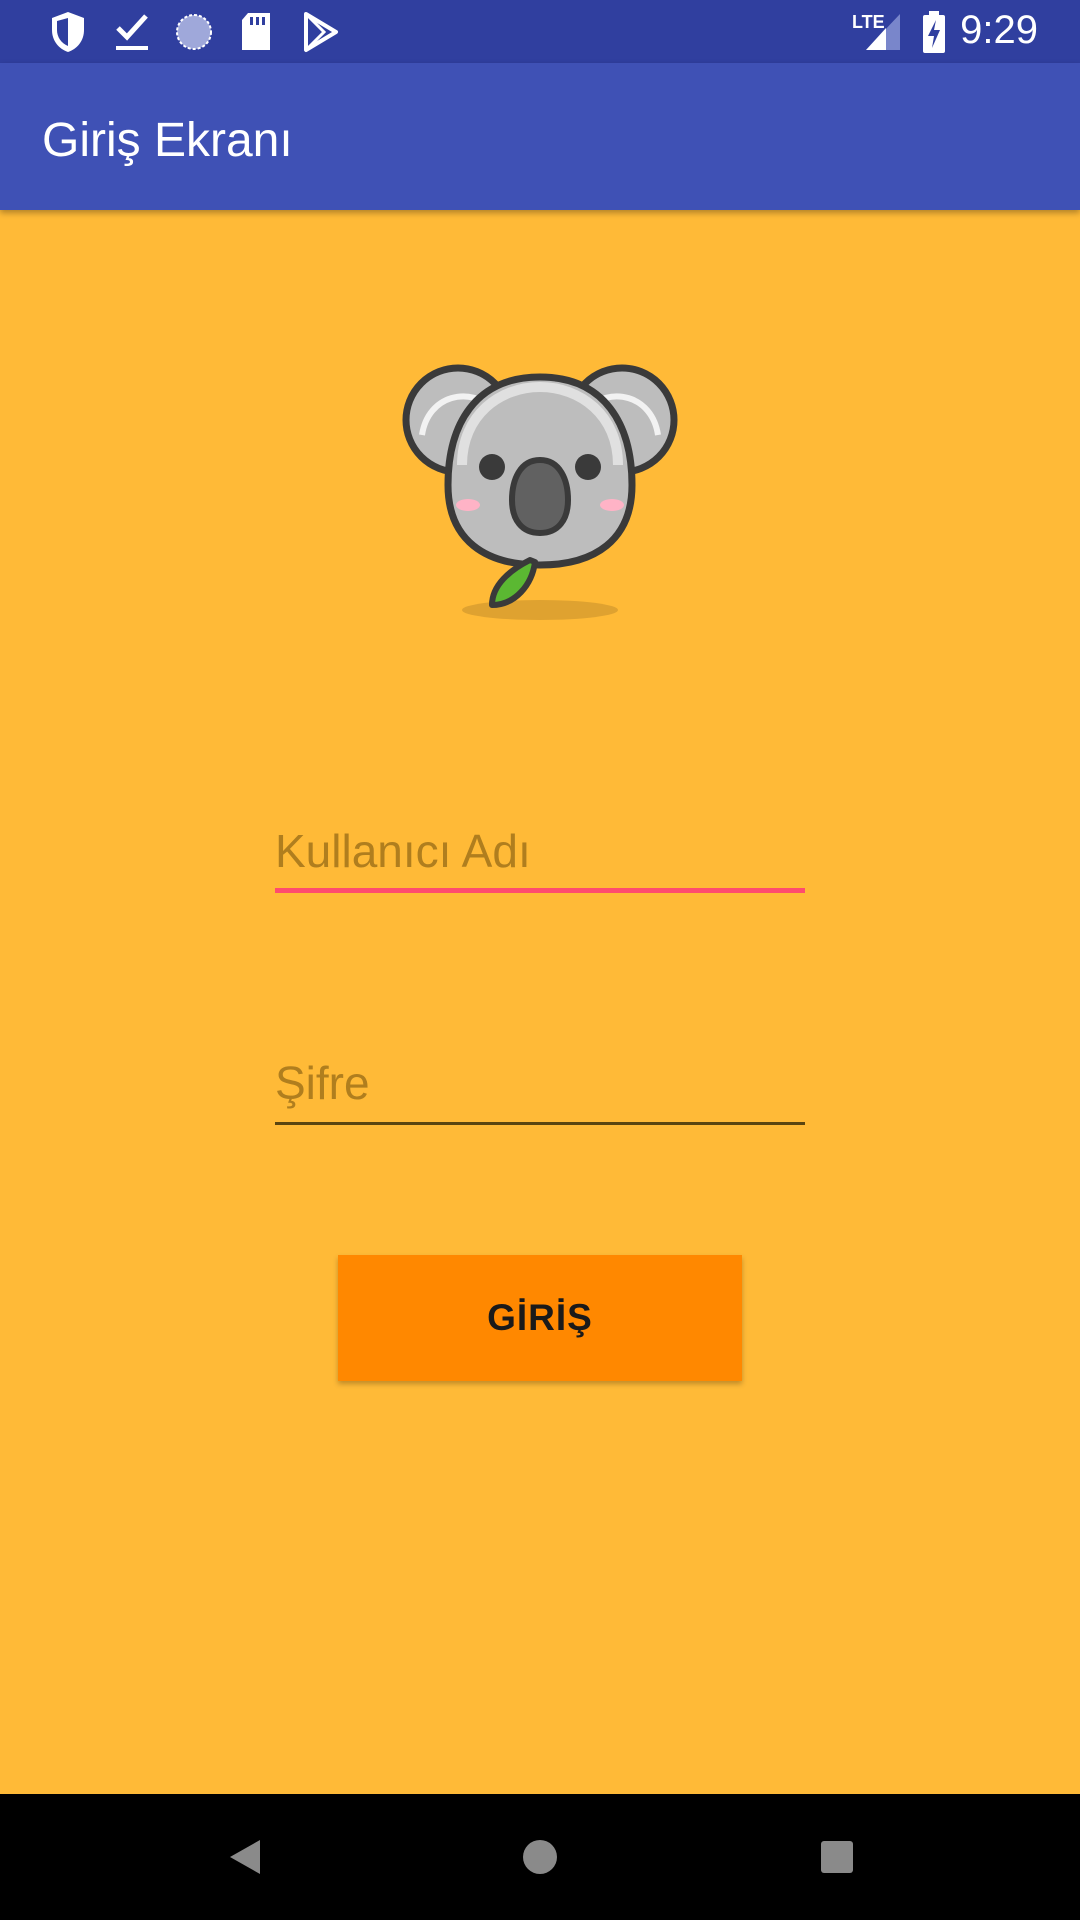 This screenshot has height=1920, width=1080. Describe the element at coordinates (68, 32) in the screenshot. I see `shield-icon` at that location.